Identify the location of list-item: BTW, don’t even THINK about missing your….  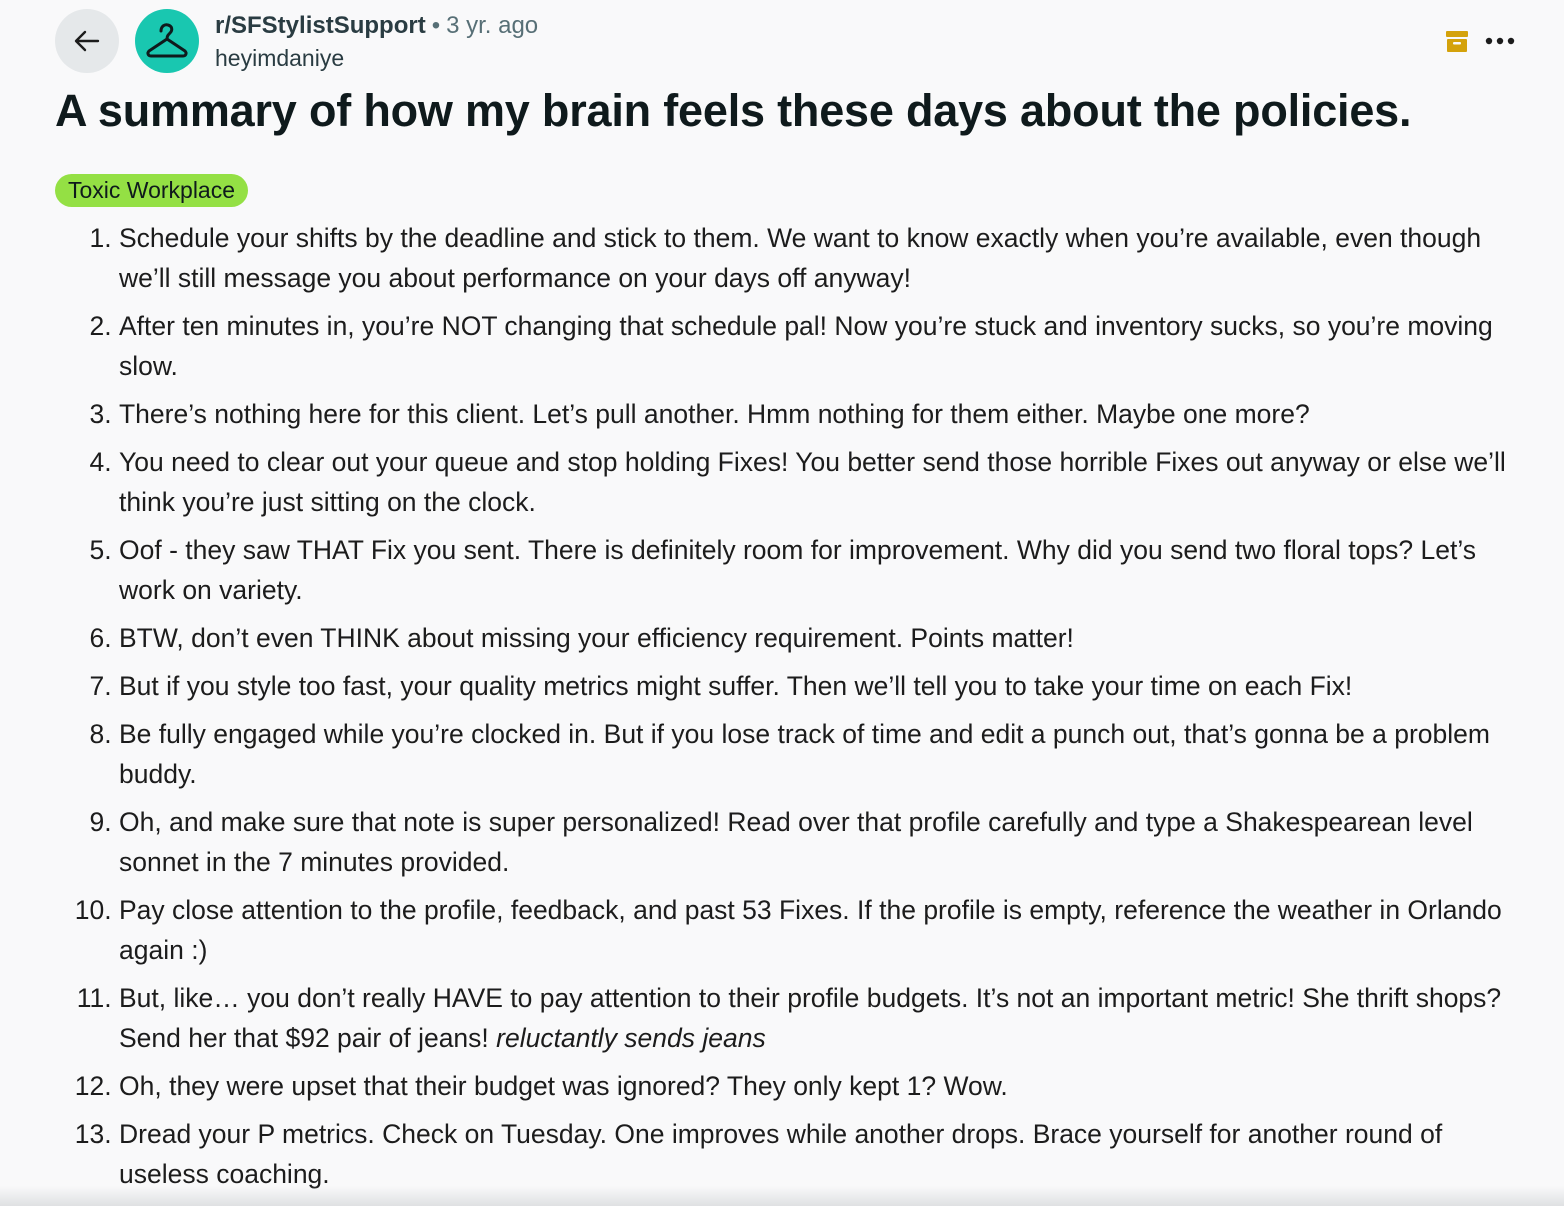
(824, 638).